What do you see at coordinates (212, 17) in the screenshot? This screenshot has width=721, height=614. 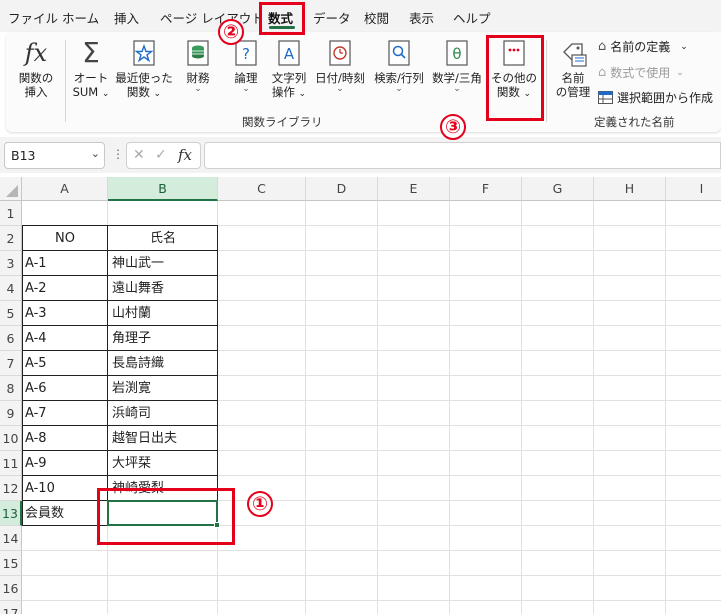 I see `tab-page-layout: ページ レイアウト` at bounding box center [212, 17].